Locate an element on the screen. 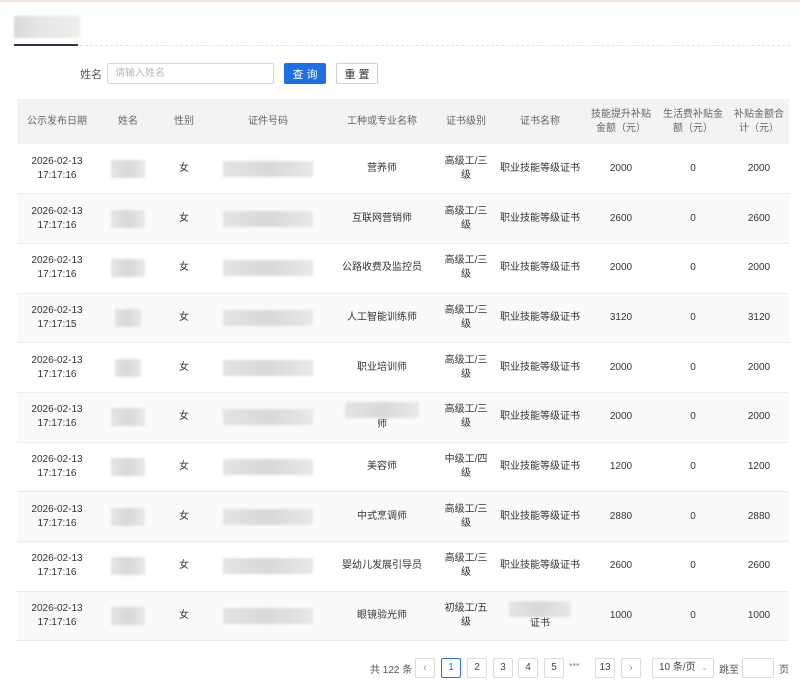 The image size is (800, 685). jump-page-input is located at coordinates (758, 668).